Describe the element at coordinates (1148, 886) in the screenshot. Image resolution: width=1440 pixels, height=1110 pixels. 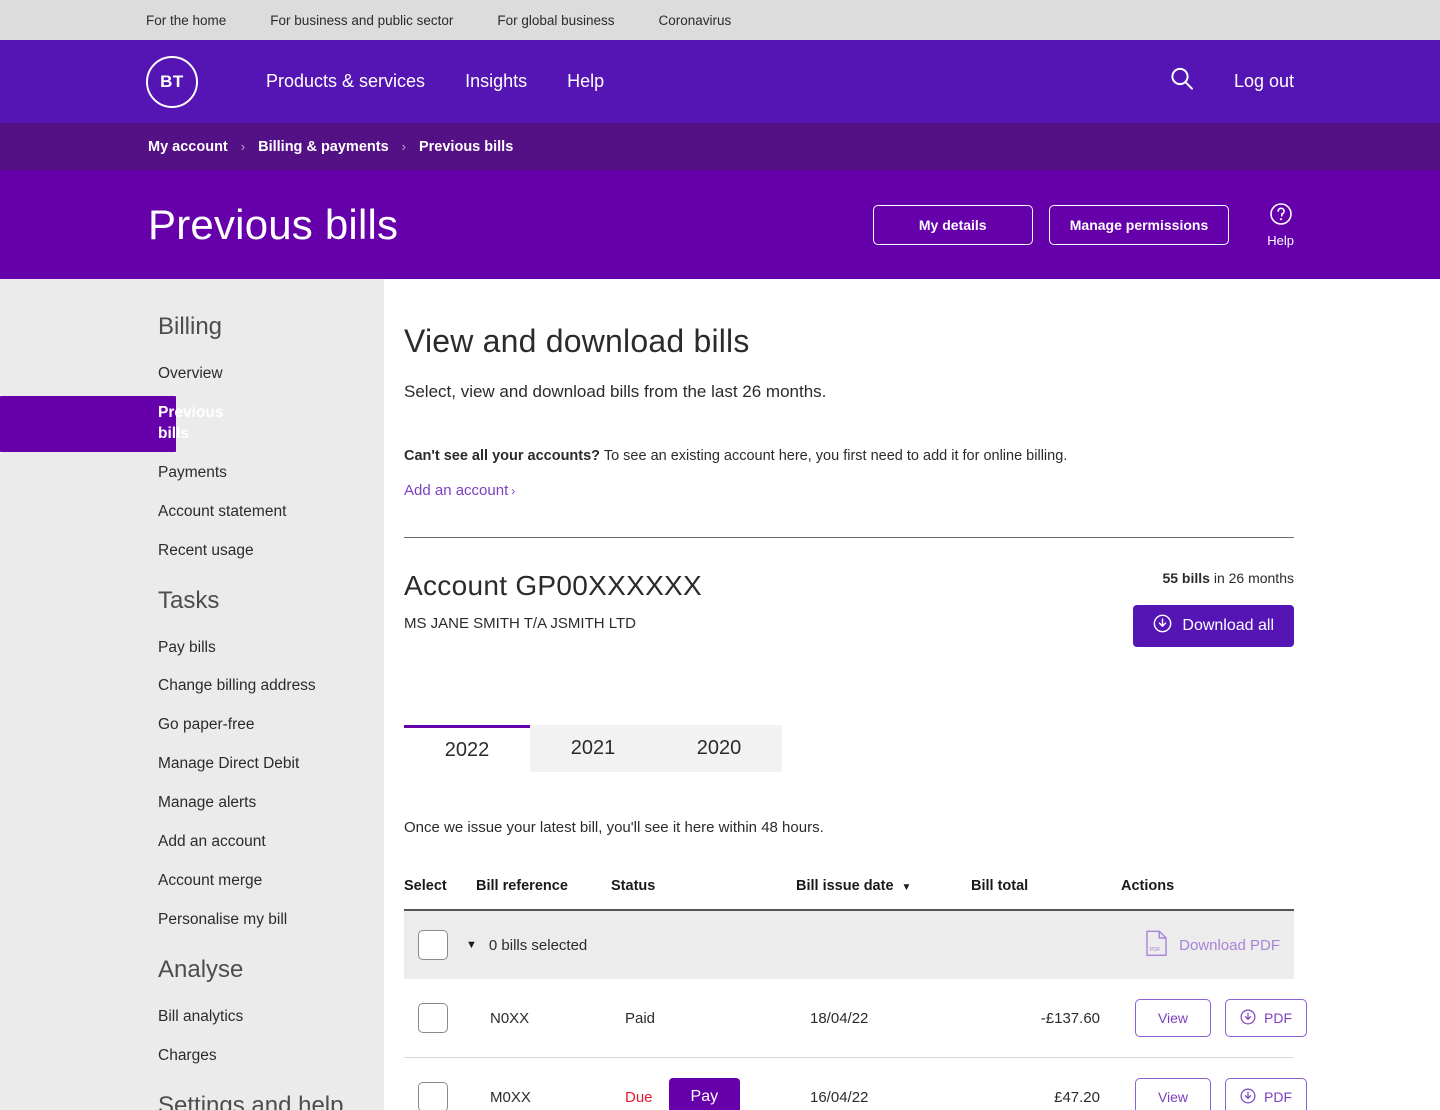
I see `column-header-actions: Actions` at that location.